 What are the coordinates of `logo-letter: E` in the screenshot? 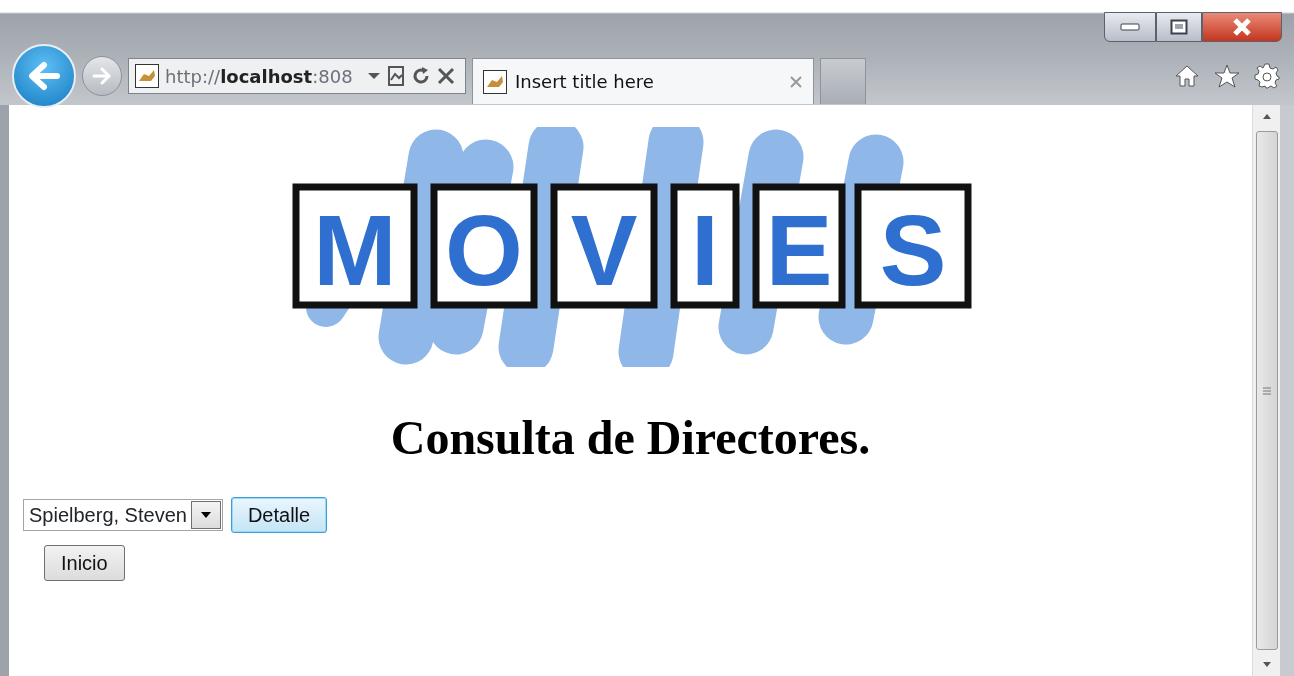 It's located at (798, 246).